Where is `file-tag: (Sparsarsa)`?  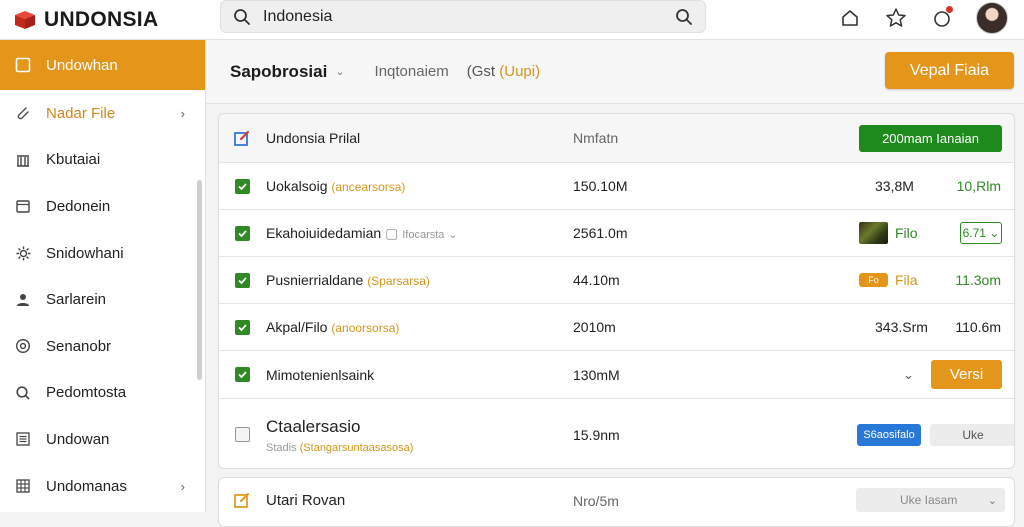 file-tag: (Sparsarsa) is located at coordinates (398, 281).